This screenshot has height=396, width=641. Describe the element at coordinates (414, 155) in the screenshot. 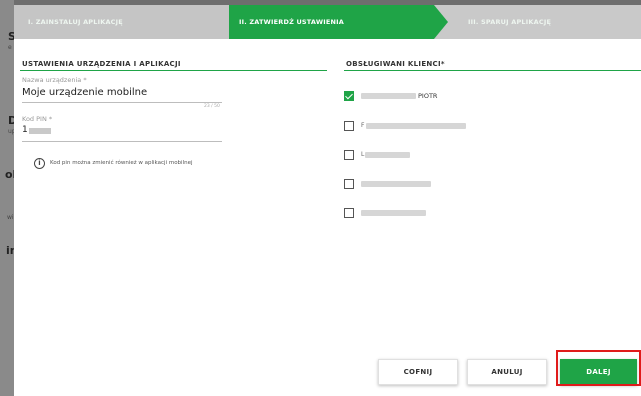

I see `client-checkbox-3: L` at that location.